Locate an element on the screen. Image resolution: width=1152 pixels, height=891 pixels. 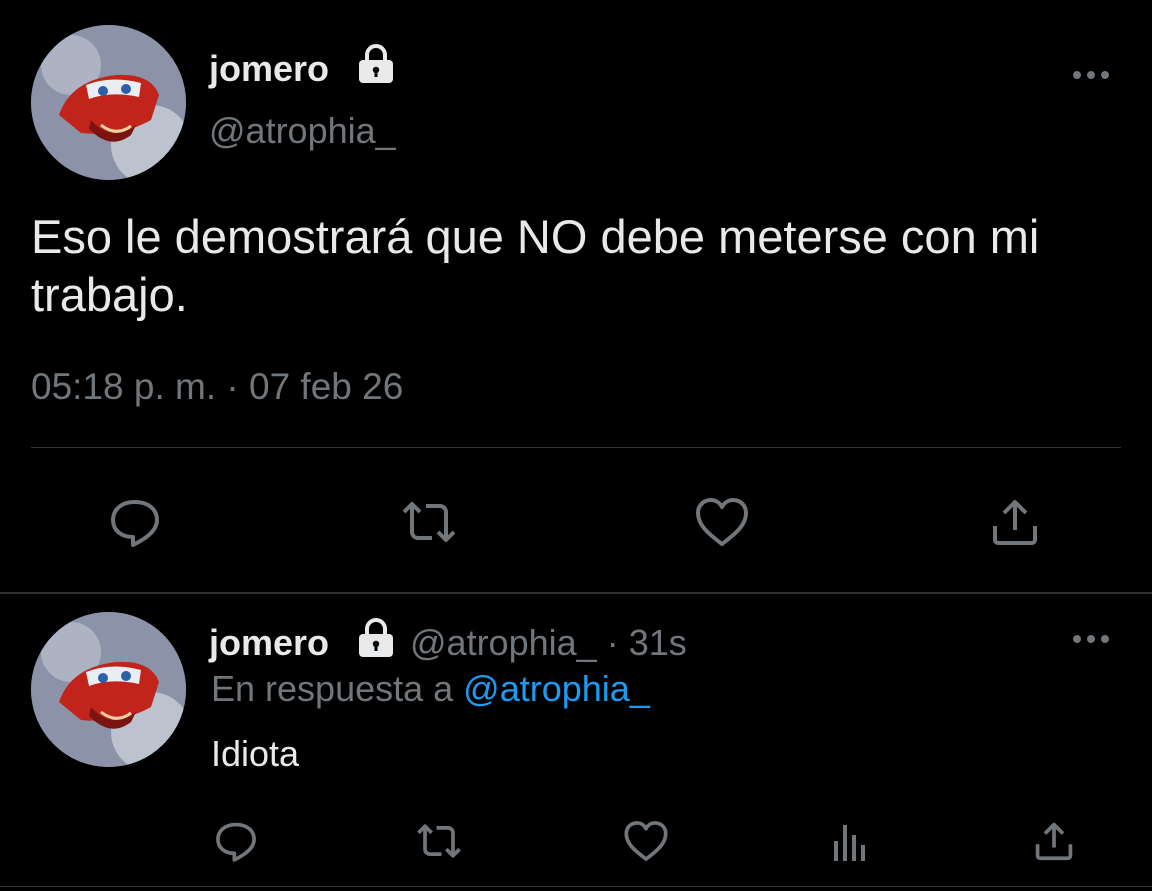
bottom-divider is located at coordinates (576, 886).